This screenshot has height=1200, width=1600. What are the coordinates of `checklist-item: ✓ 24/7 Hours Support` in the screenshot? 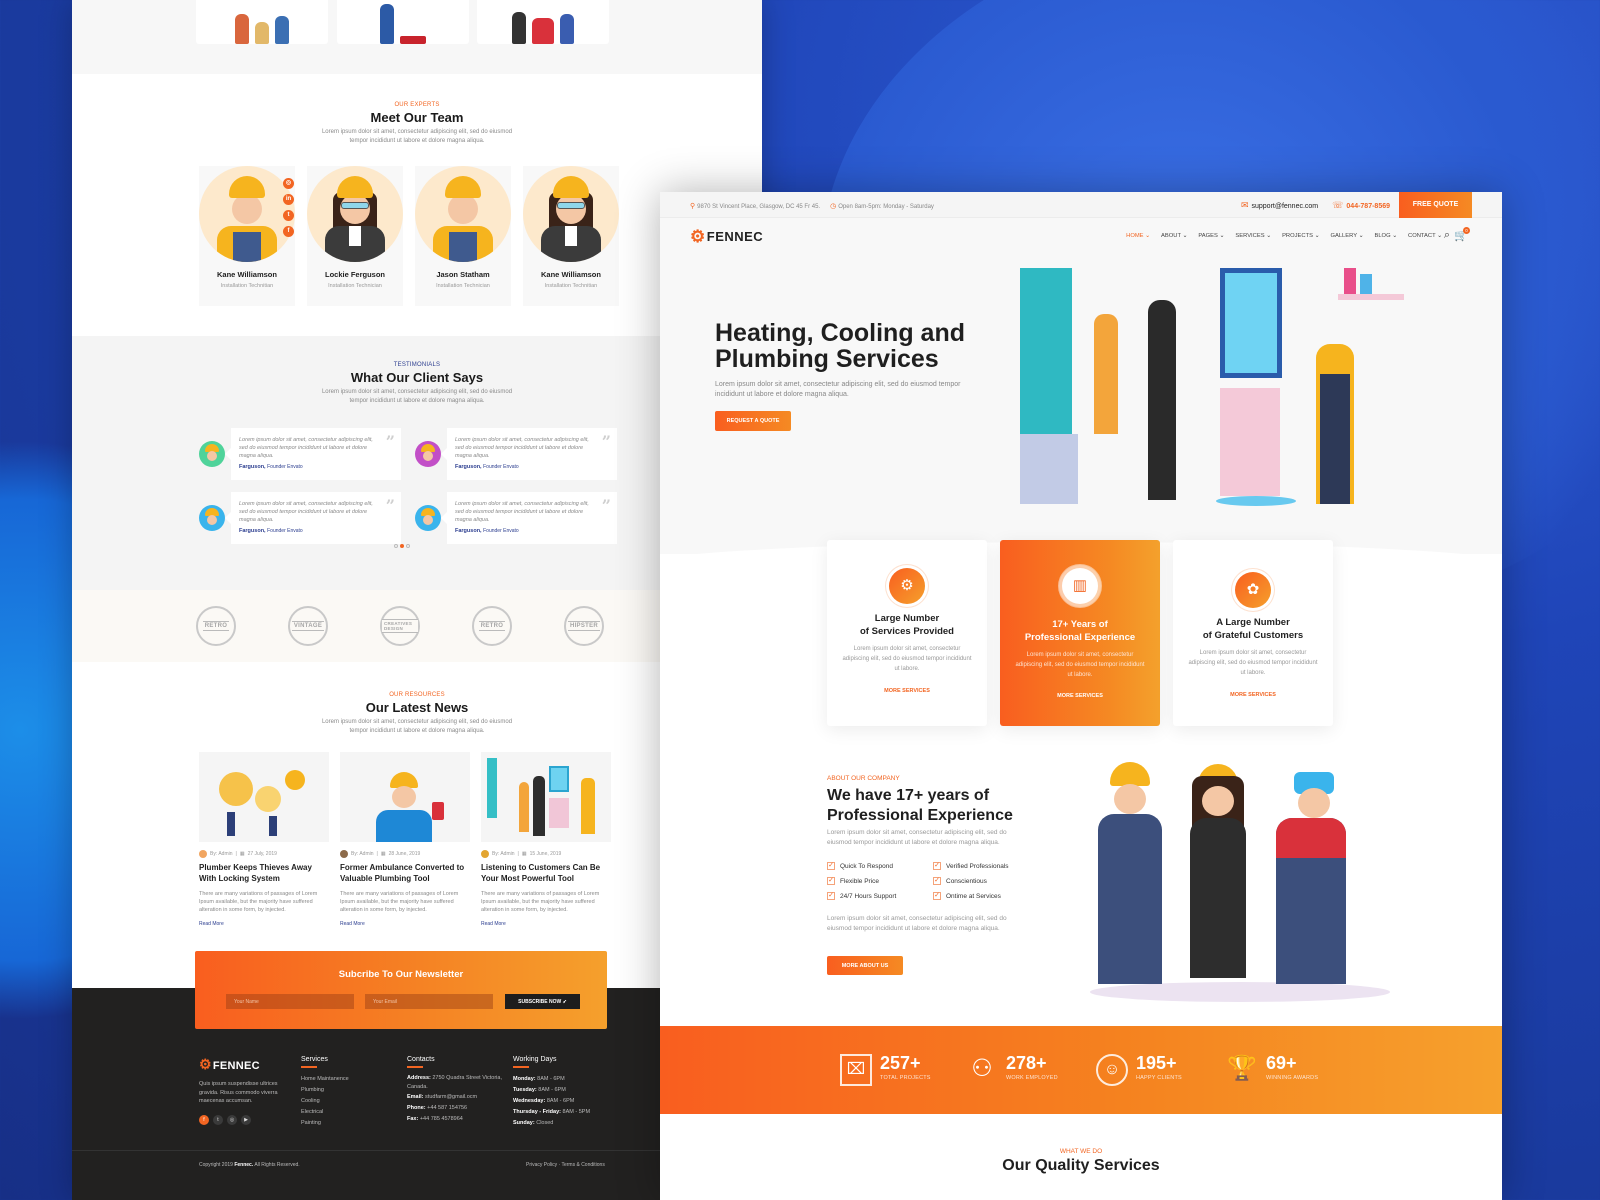 It's located at (862, 896).